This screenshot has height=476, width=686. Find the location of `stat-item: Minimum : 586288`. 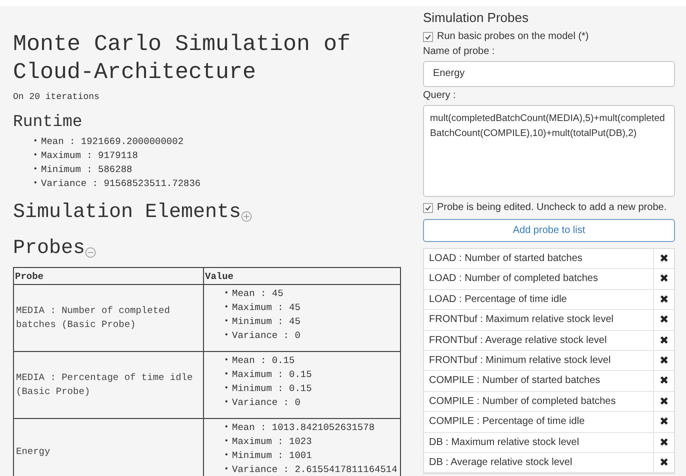

stat-item: Minimum : 586288 is located at coordinates (86, 170).